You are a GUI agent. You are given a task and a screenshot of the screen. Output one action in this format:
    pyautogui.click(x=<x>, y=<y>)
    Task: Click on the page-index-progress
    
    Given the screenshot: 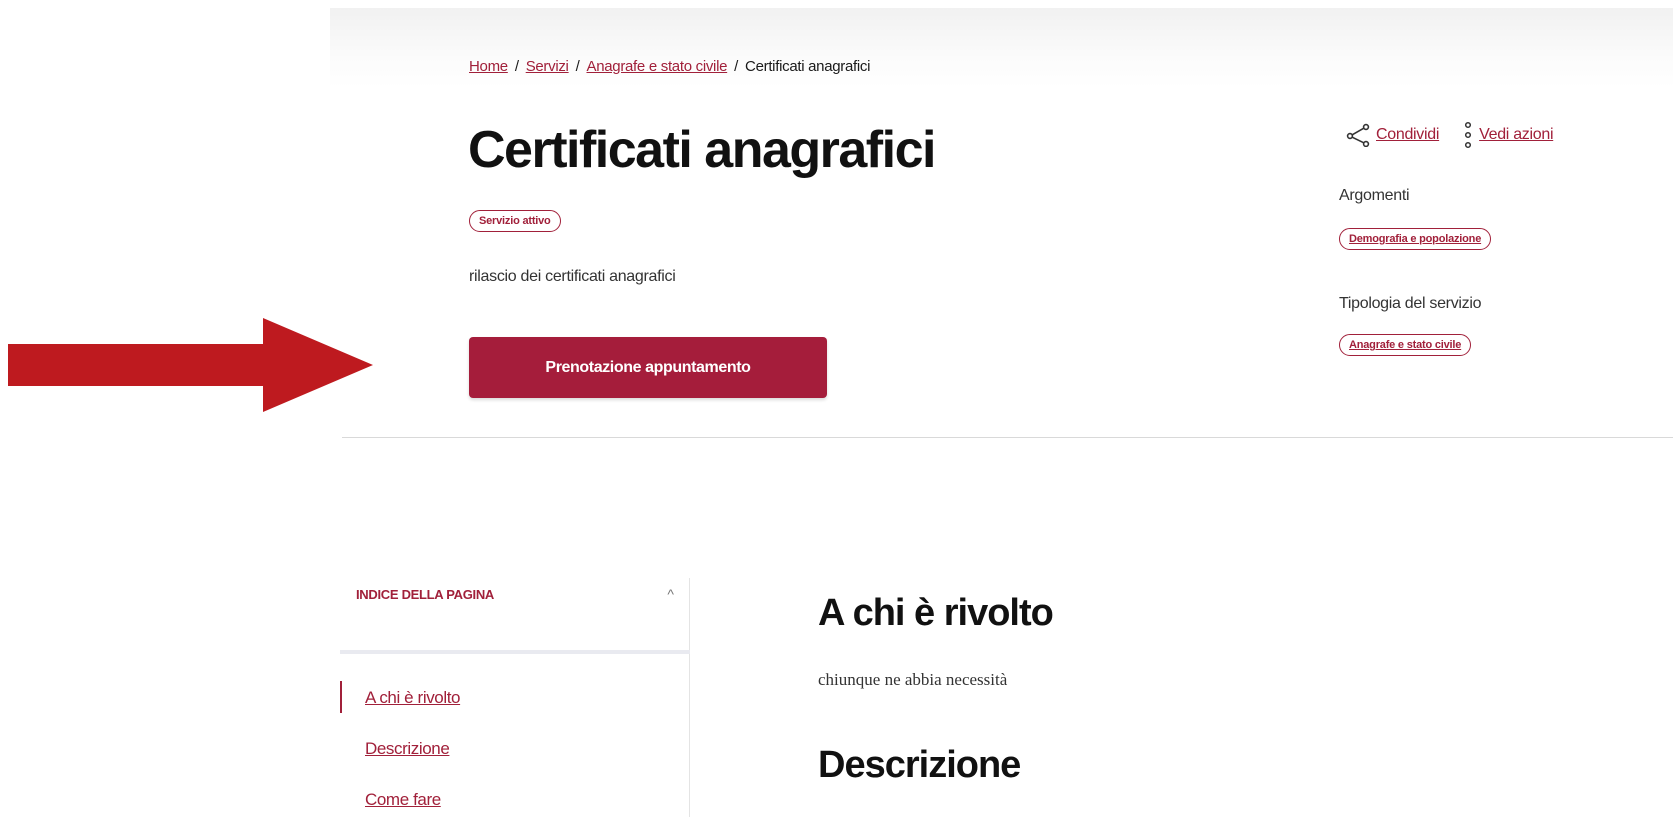 What is the action you would take?
    pyautogui.click(x=515, y=652)
    